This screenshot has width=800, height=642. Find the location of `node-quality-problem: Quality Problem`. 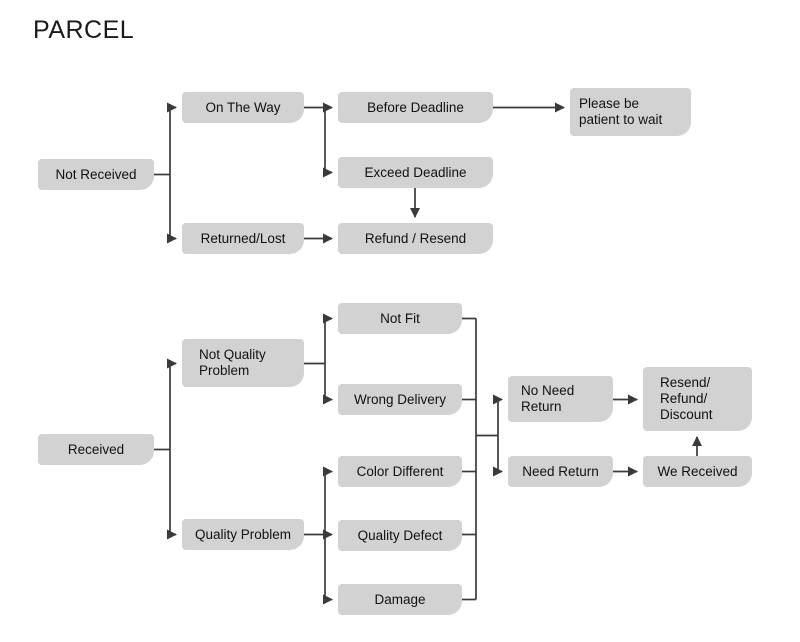

node-quality-problem: Quality Problem is located at coordinates (243, 534).